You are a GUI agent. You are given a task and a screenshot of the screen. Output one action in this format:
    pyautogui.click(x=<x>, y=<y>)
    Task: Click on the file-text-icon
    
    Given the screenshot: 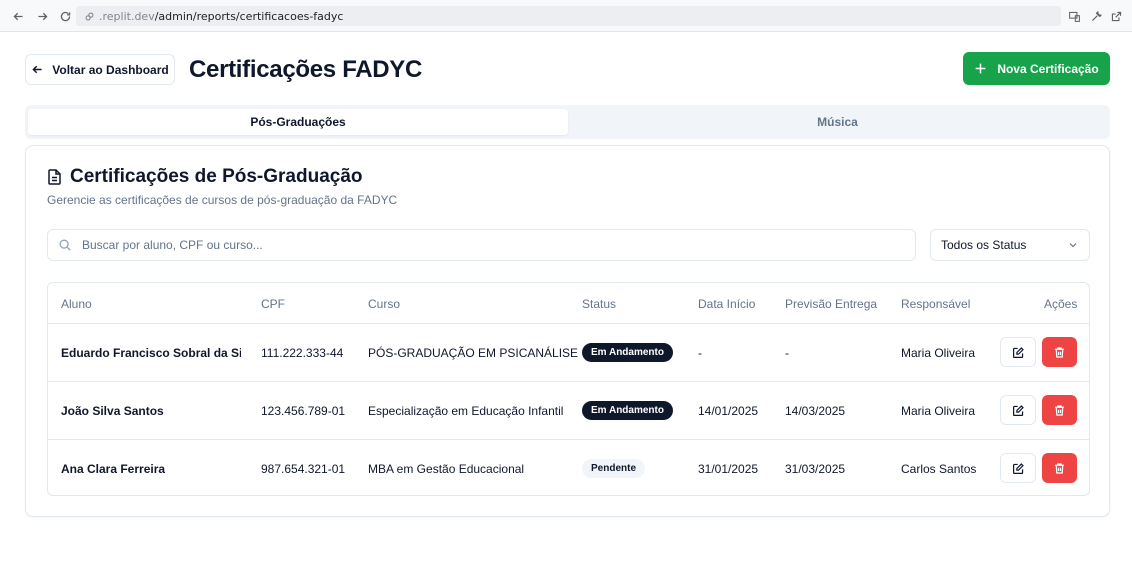 What is the action you would take?
    pyautogui.click(x=54, y=177)
    